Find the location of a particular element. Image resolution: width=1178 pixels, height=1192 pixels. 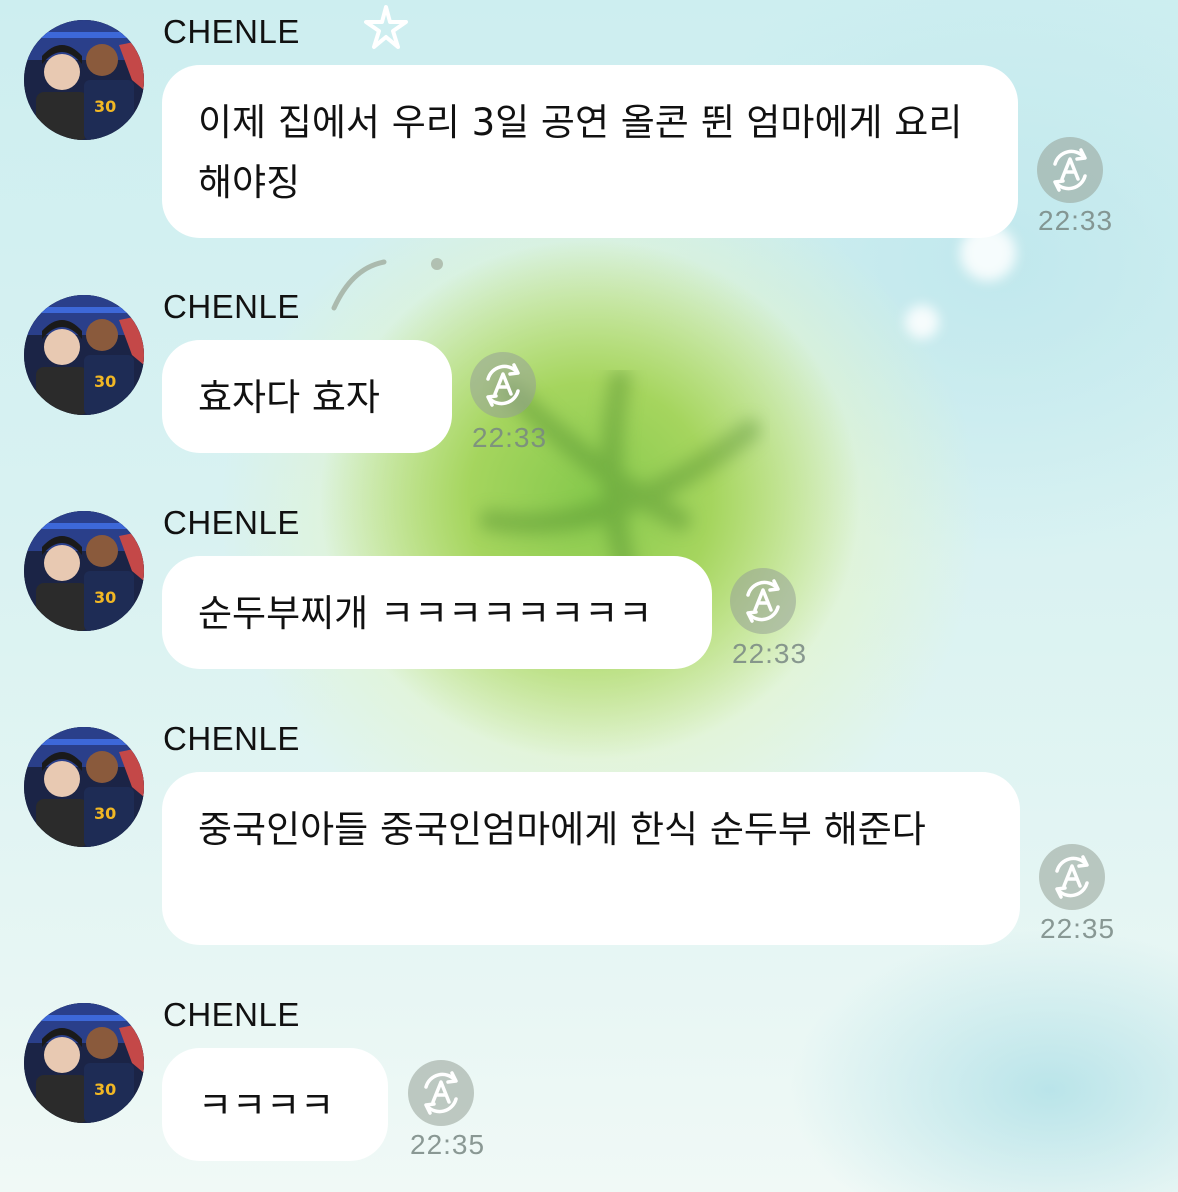

message-bubble: 중국인아들 중국인엄마에게 한식 순두부 해준다 is located at coordinates (591, 858).